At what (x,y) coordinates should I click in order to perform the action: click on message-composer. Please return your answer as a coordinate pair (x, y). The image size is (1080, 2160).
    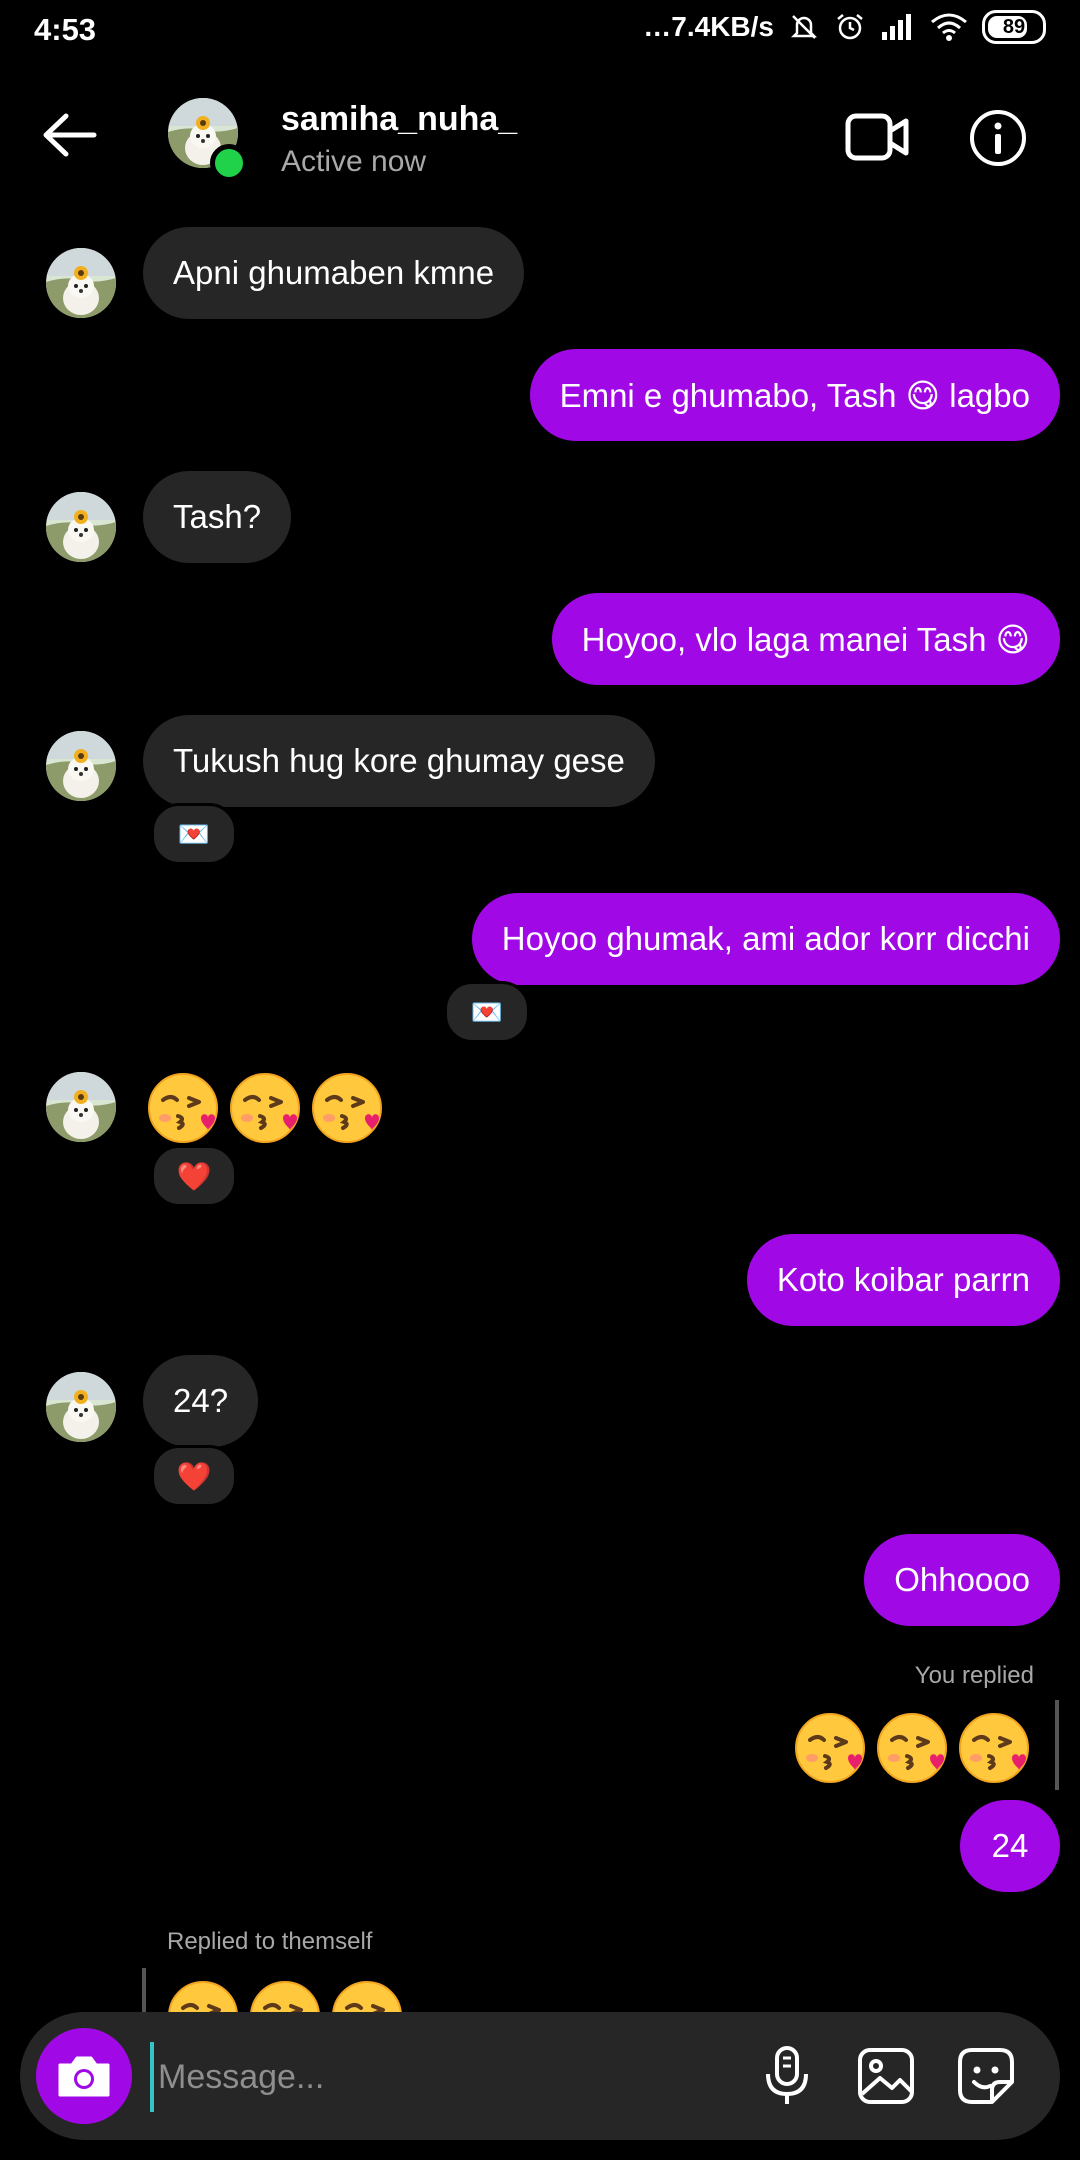
    Looking at the image, I should click on (540, 2076).